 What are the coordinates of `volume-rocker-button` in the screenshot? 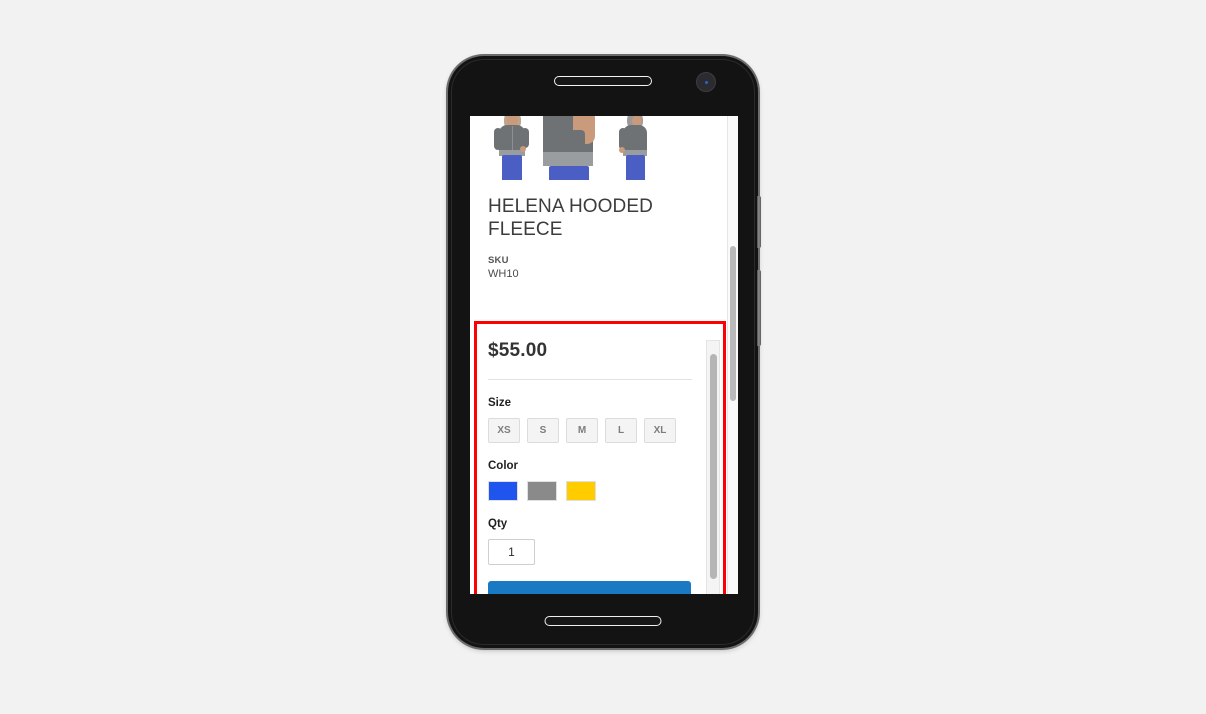 It's located at (759, 222).